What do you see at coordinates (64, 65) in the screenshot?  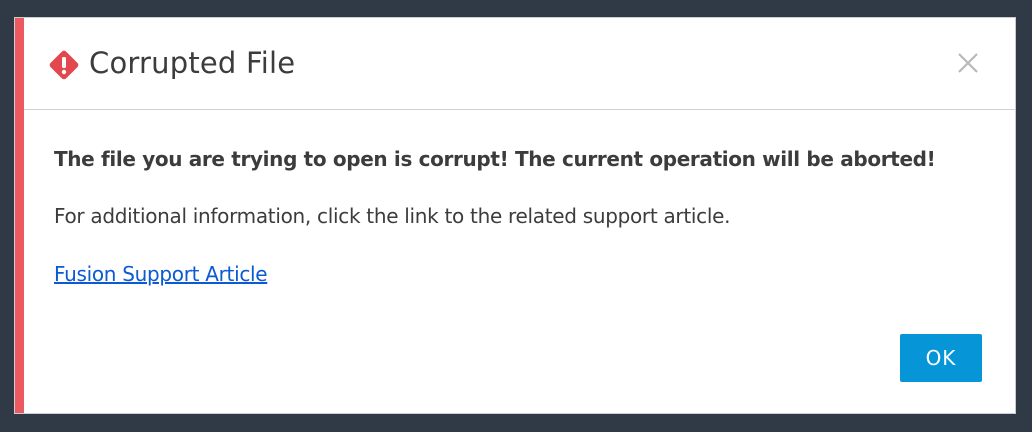 I see `error-diamond-icon` at bounding box center [64, 65].